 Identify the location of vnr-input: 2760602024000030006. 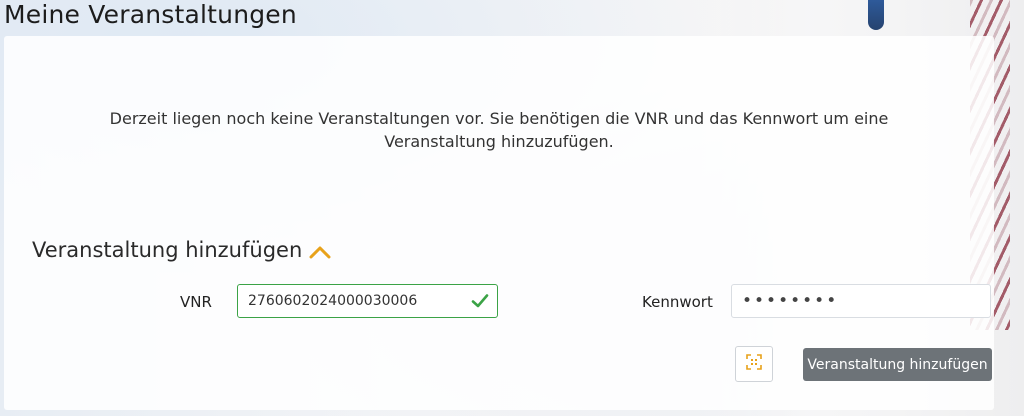
(367, 301).